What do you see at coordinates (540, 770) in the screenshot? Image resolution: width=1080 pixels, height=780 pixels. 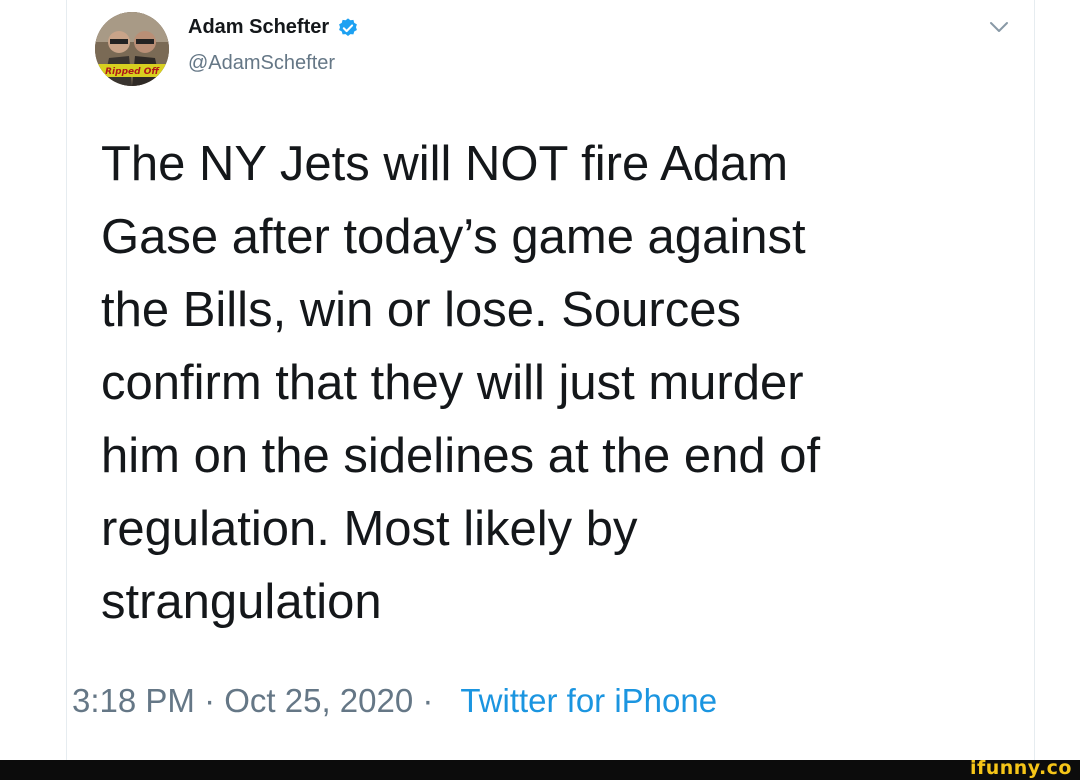 I see `footer-bar` at bounding box center [540, 770].